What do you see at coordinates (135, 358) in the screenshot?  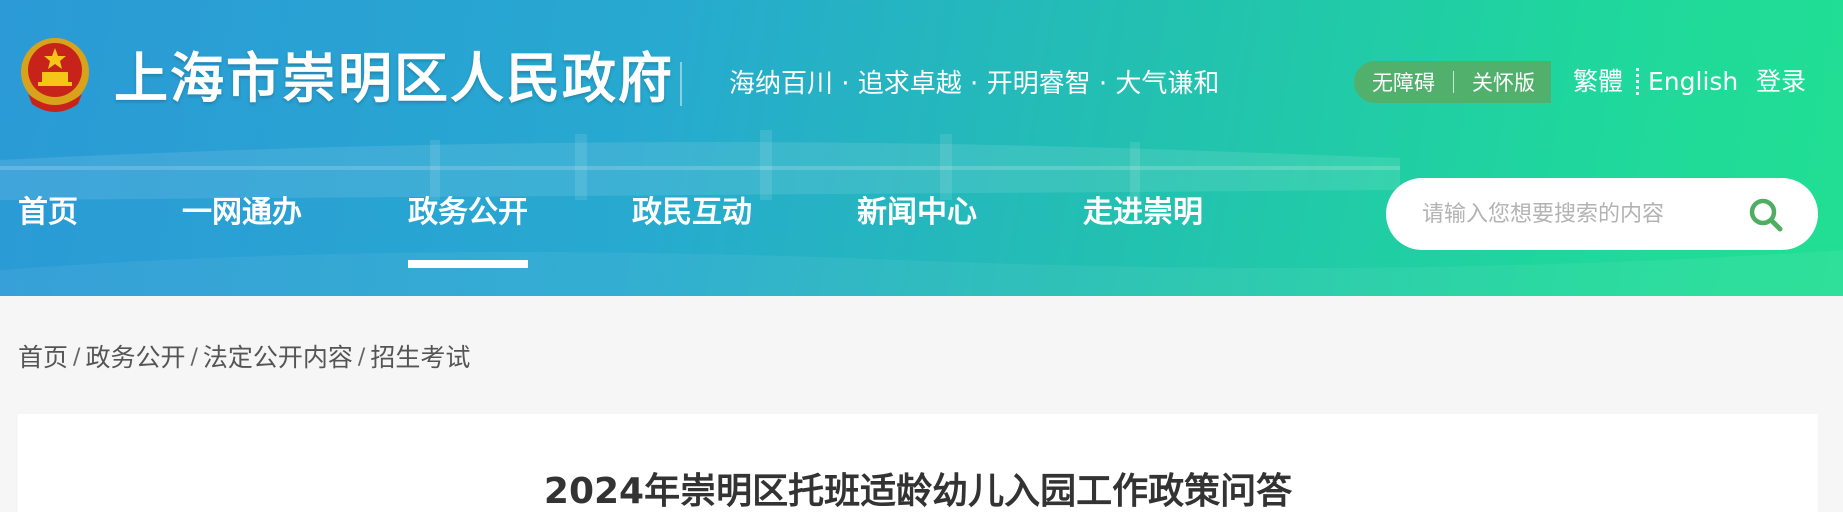 I see `breadcrumb-item-government-affairs: 政务公开` at bounding box center [135, 358].